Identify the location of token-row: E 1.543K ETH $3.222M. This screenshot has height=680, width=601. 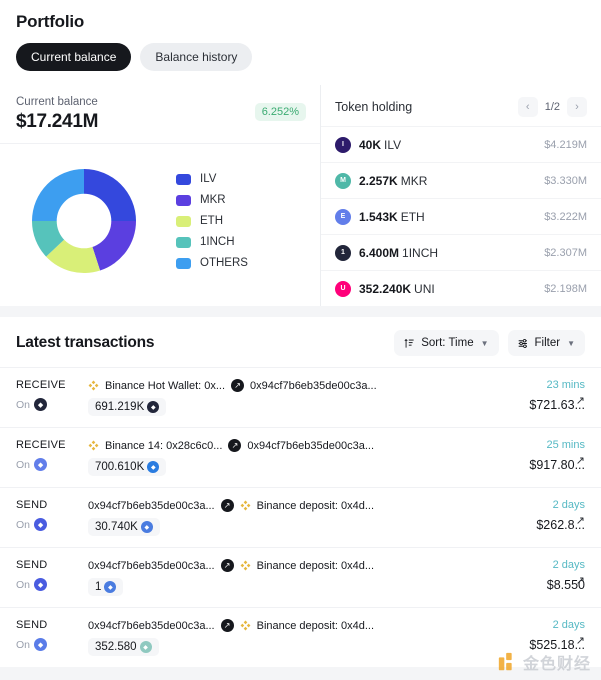
(461, 216).